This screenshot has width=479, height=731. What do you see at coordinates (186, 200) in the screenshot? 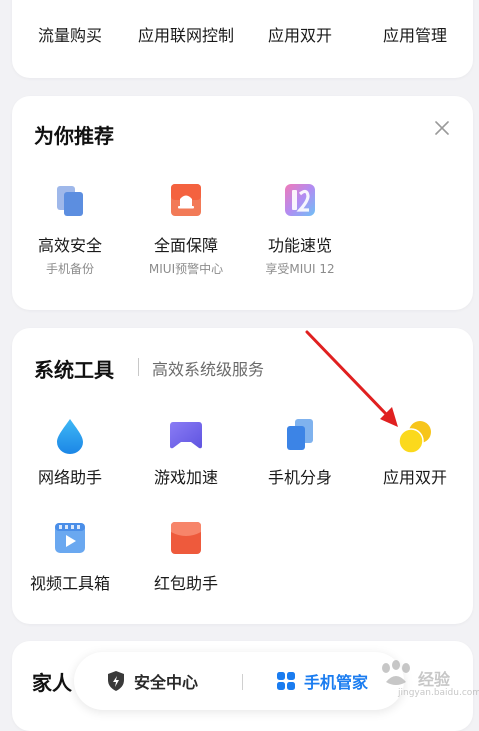
I see `alert-center-icon` at bounding box center [186, 200].